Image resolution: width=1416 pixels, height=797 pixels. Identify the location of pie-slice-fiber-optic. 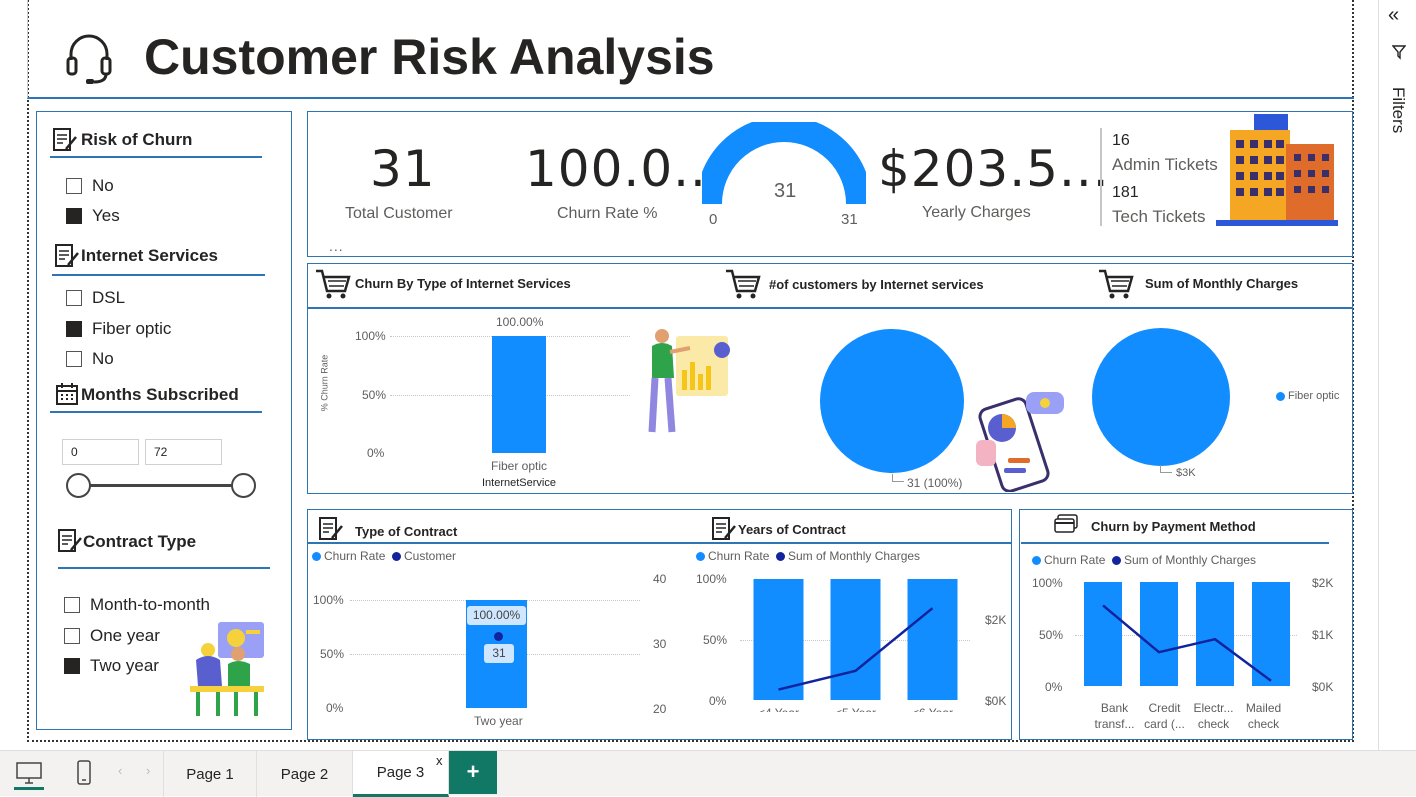
(892, 401).